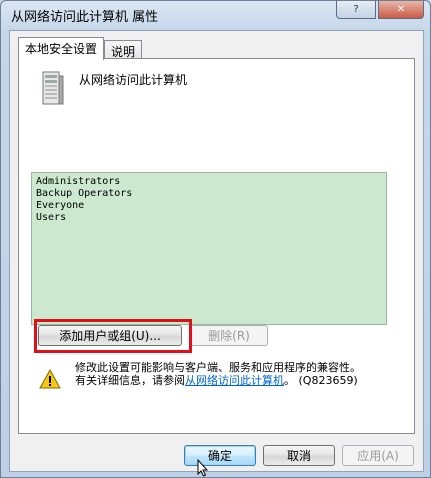 This screenshot has width=431, height=478. I want to click on remove-button: 删除(R), so click(229, 335).